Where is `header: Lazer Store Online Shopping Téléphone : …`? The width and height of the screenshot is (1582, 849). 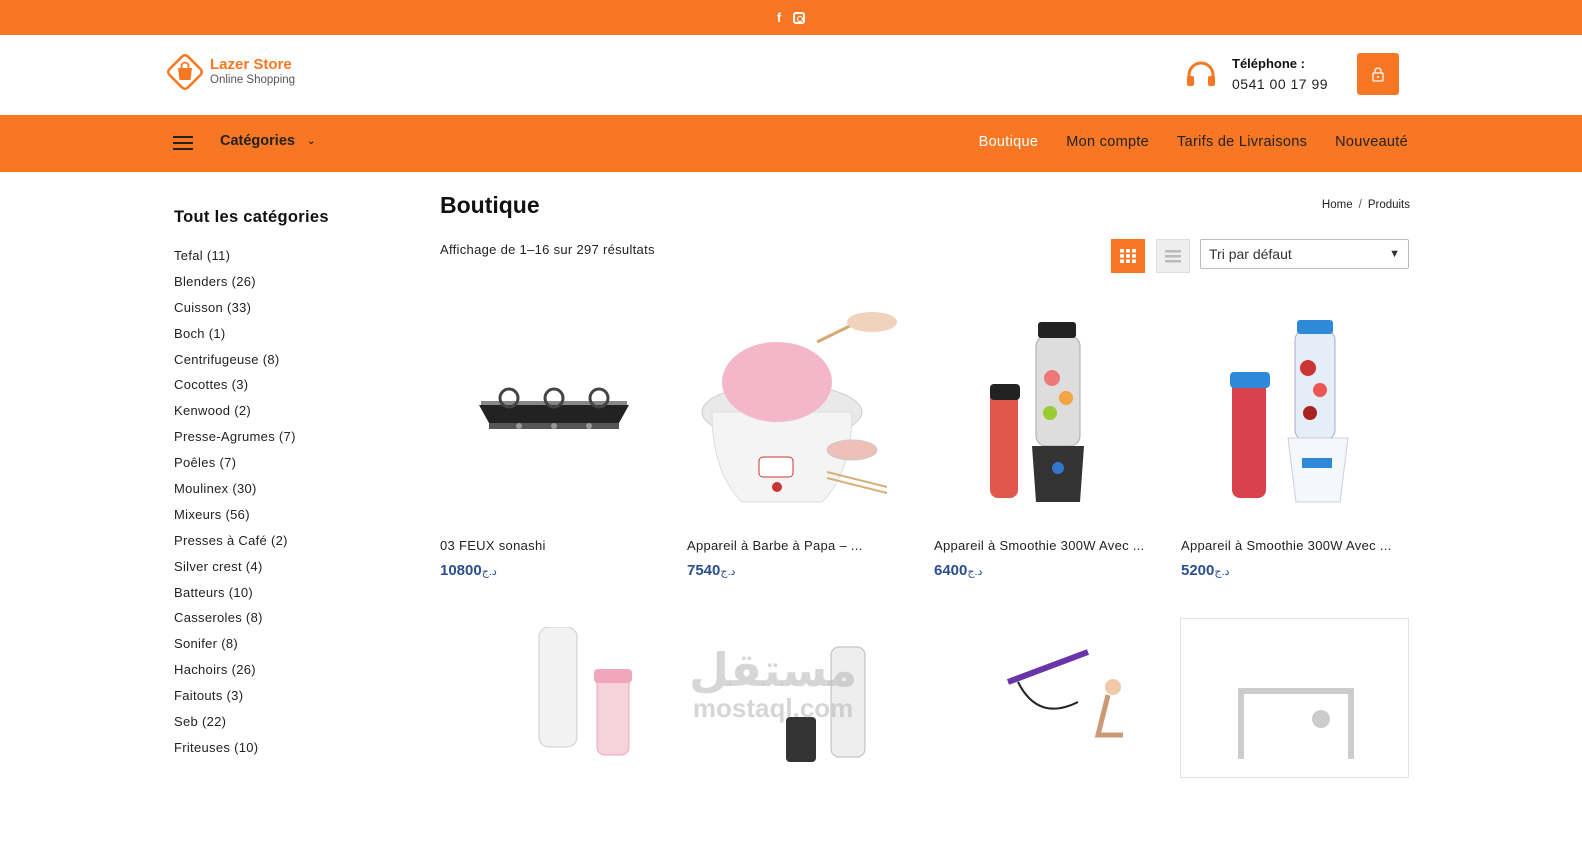
header: Lazer Store Online Shopping Téléphone : … is located at coordinates (791, 75).